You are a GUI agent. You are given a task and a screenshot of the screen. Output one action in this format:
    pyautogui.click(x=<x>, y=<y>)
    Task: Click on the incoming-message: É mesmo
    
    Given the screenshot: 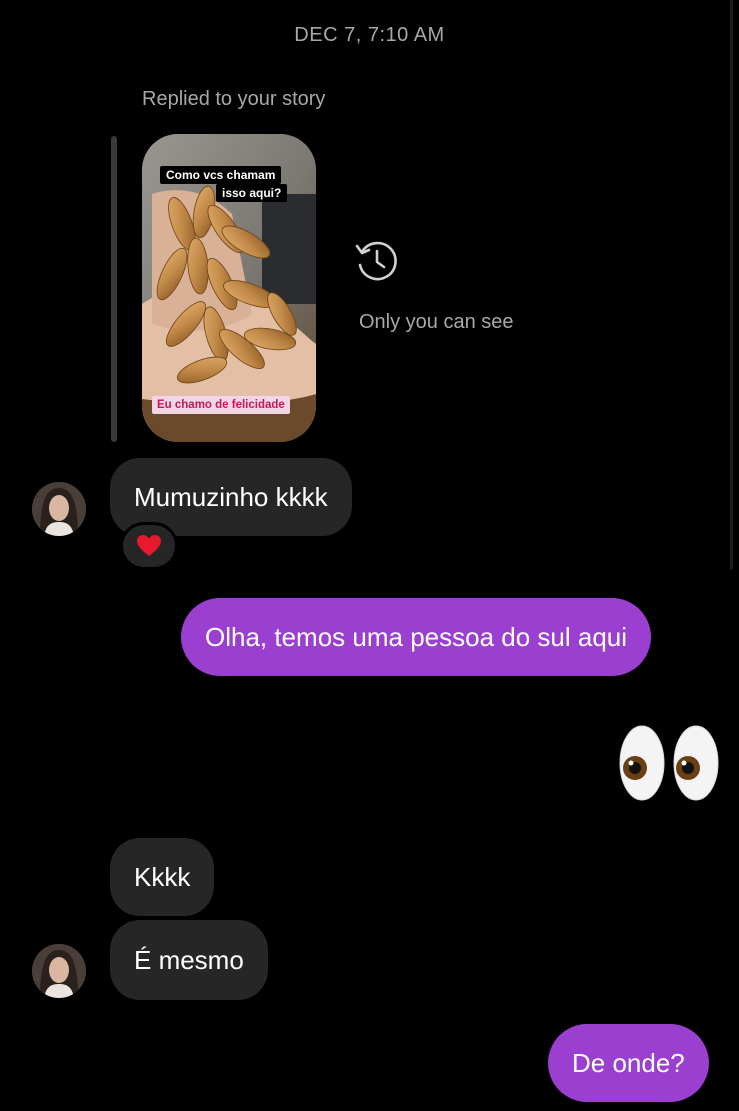 What is the action you would take?
    pyautogui.click(x=189, y=960)
    